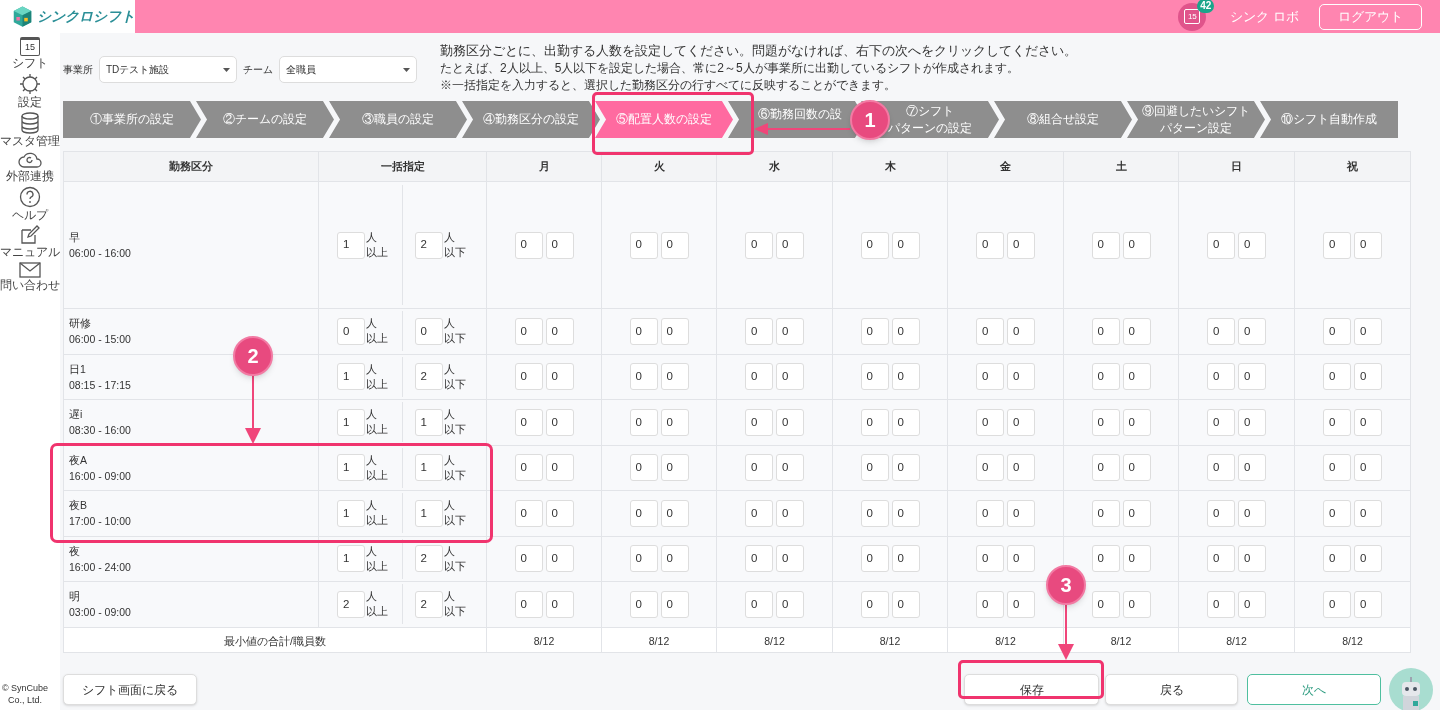  What do you see at coordinates (30, 277) in the screenshot?
I see `sidebar-item: 問い合わせ` at bounding box center [30, 277].